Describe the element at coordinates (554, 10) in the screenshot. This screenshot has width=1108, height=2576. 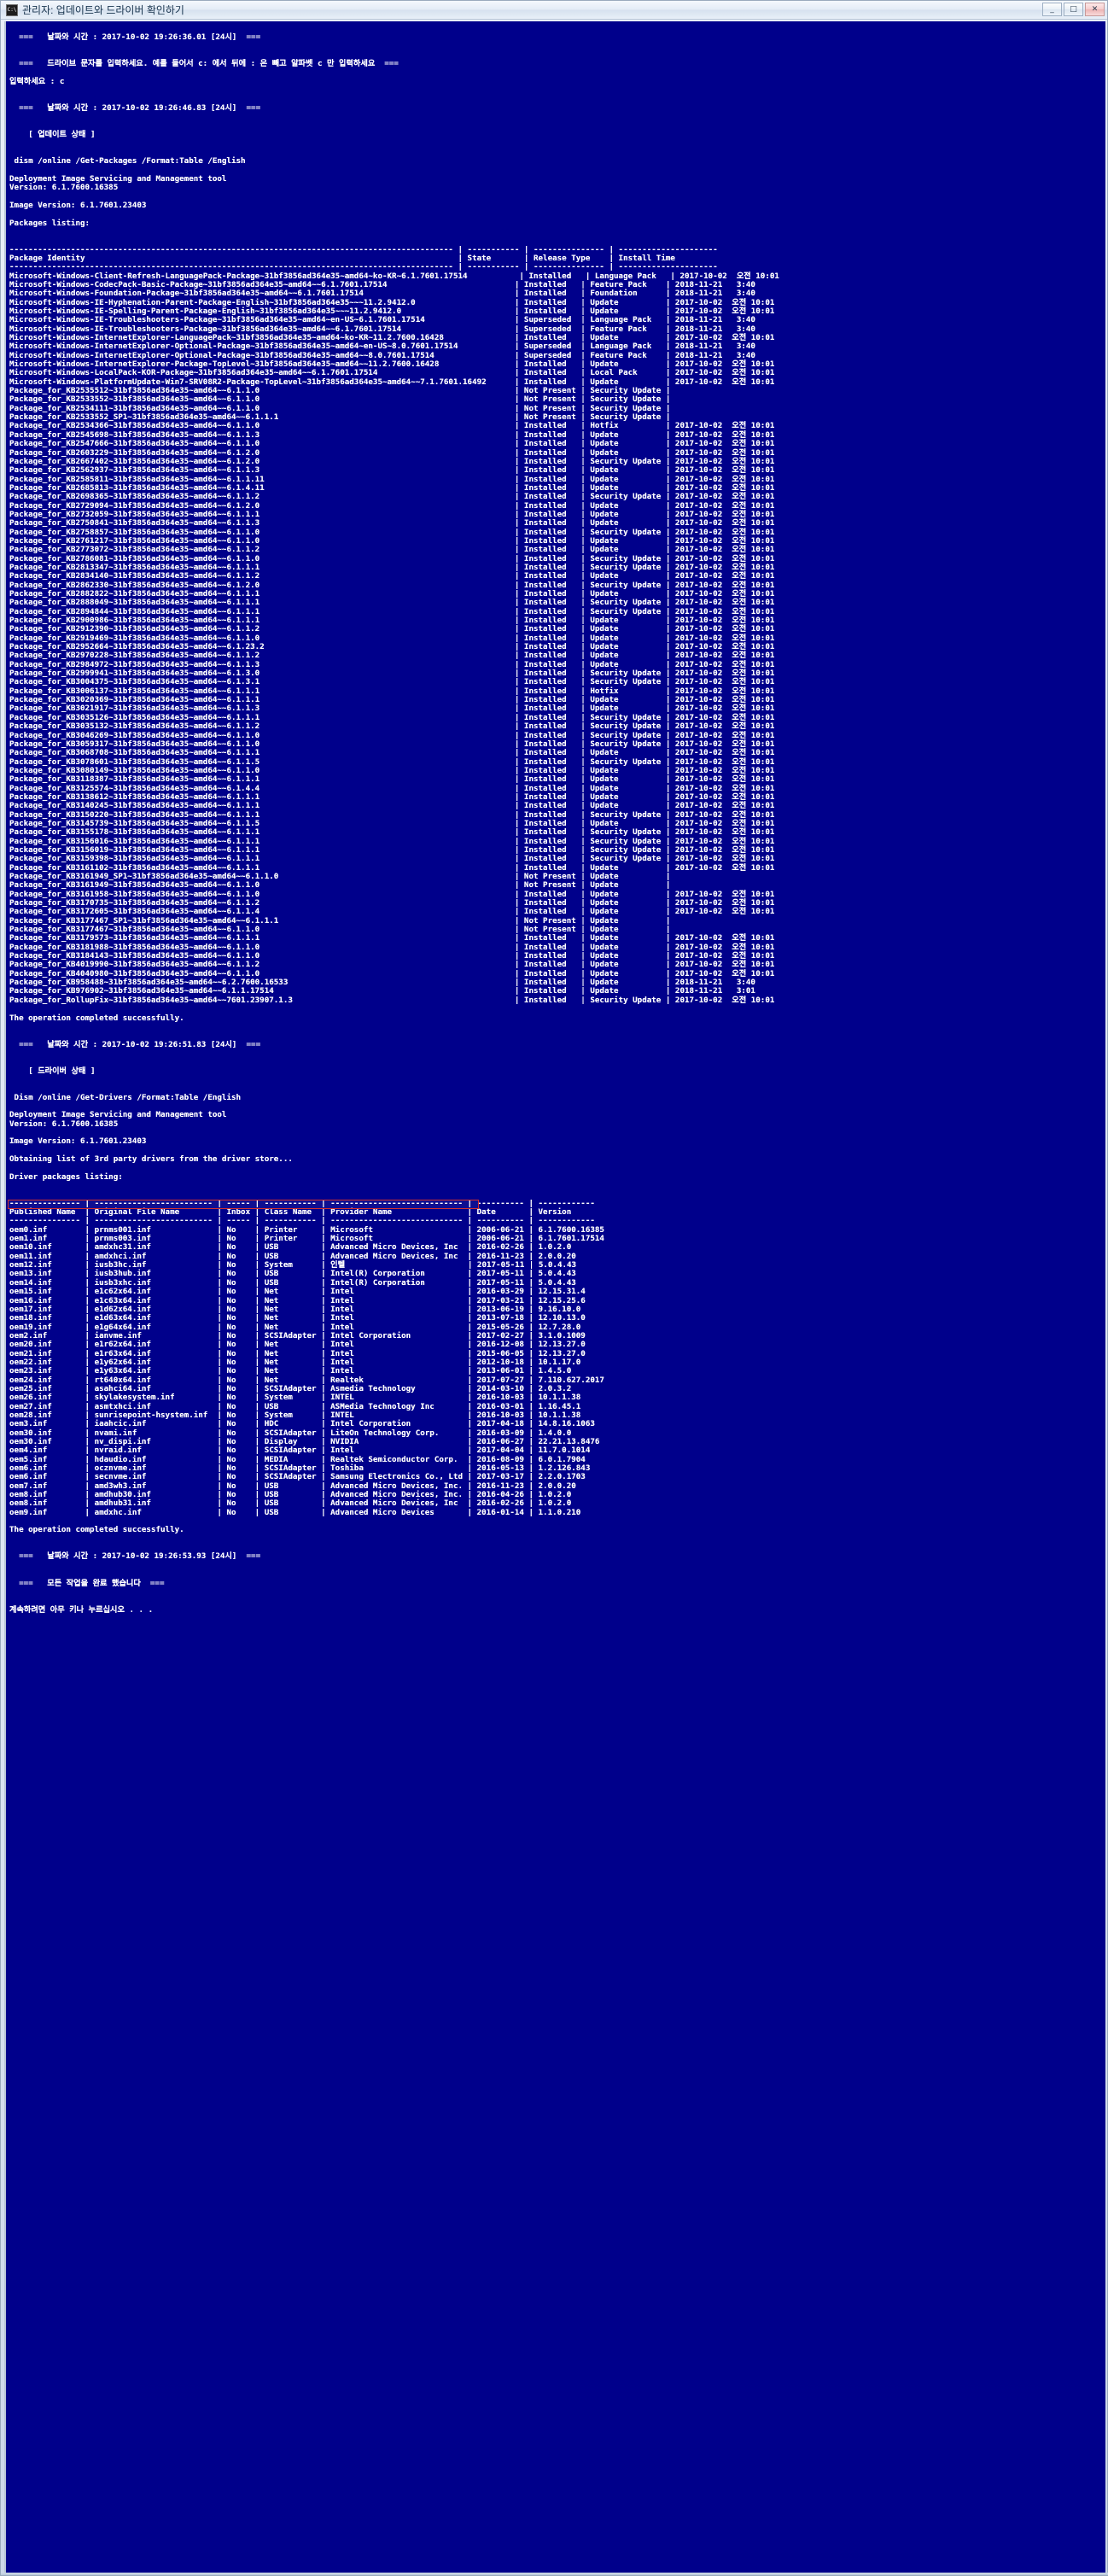
I see `title-bar: C:\ 관리자: 업데이트와 드라이버 확인하기 _ □ ✕` at that location.